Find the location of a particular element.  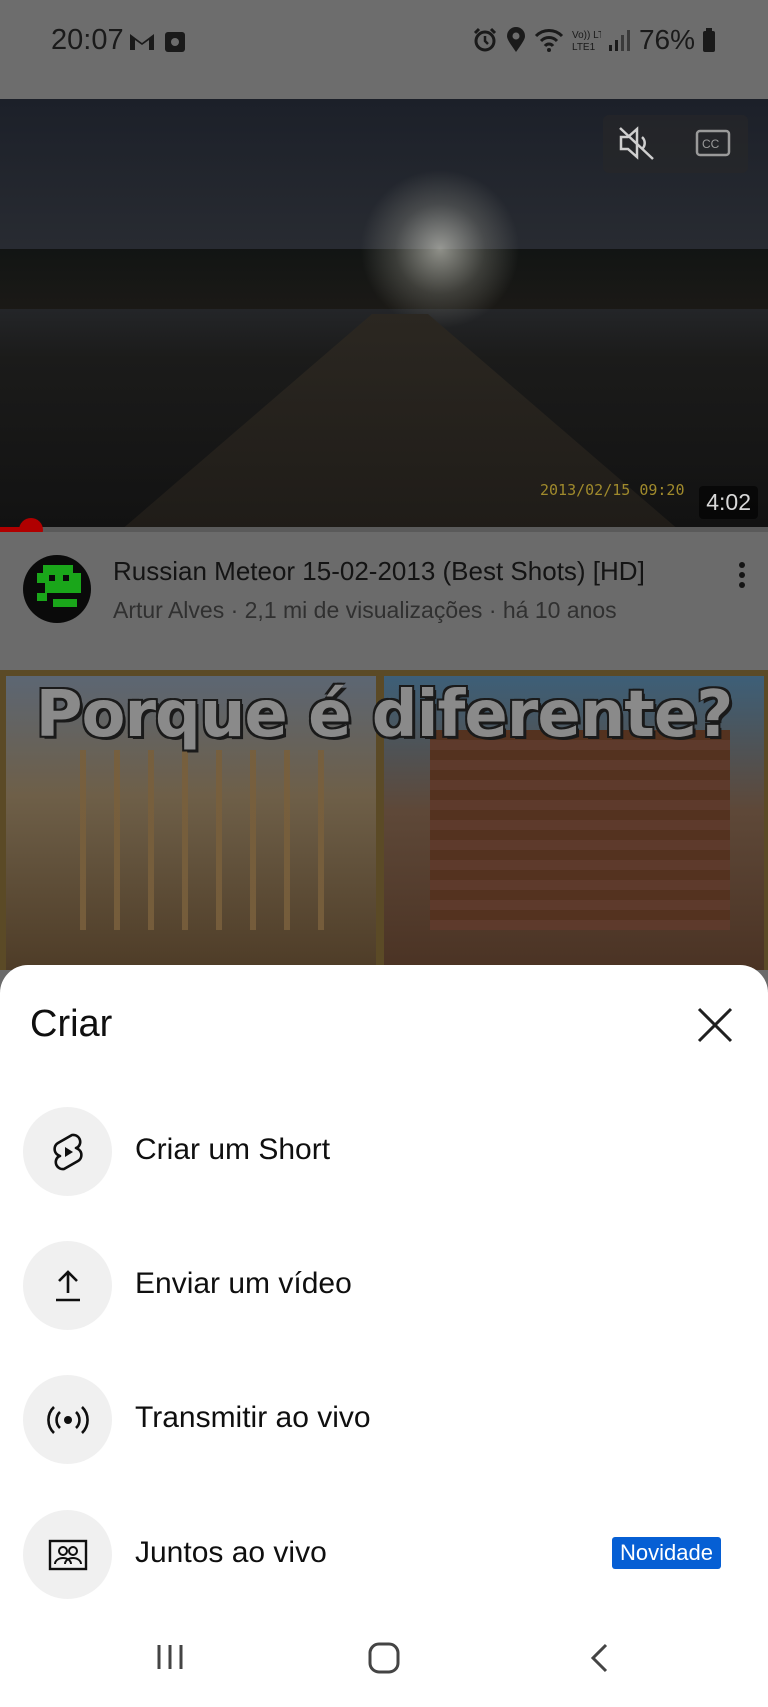

thumbnail-caption: Porque é diferente? is located at coordinates (384, 715).